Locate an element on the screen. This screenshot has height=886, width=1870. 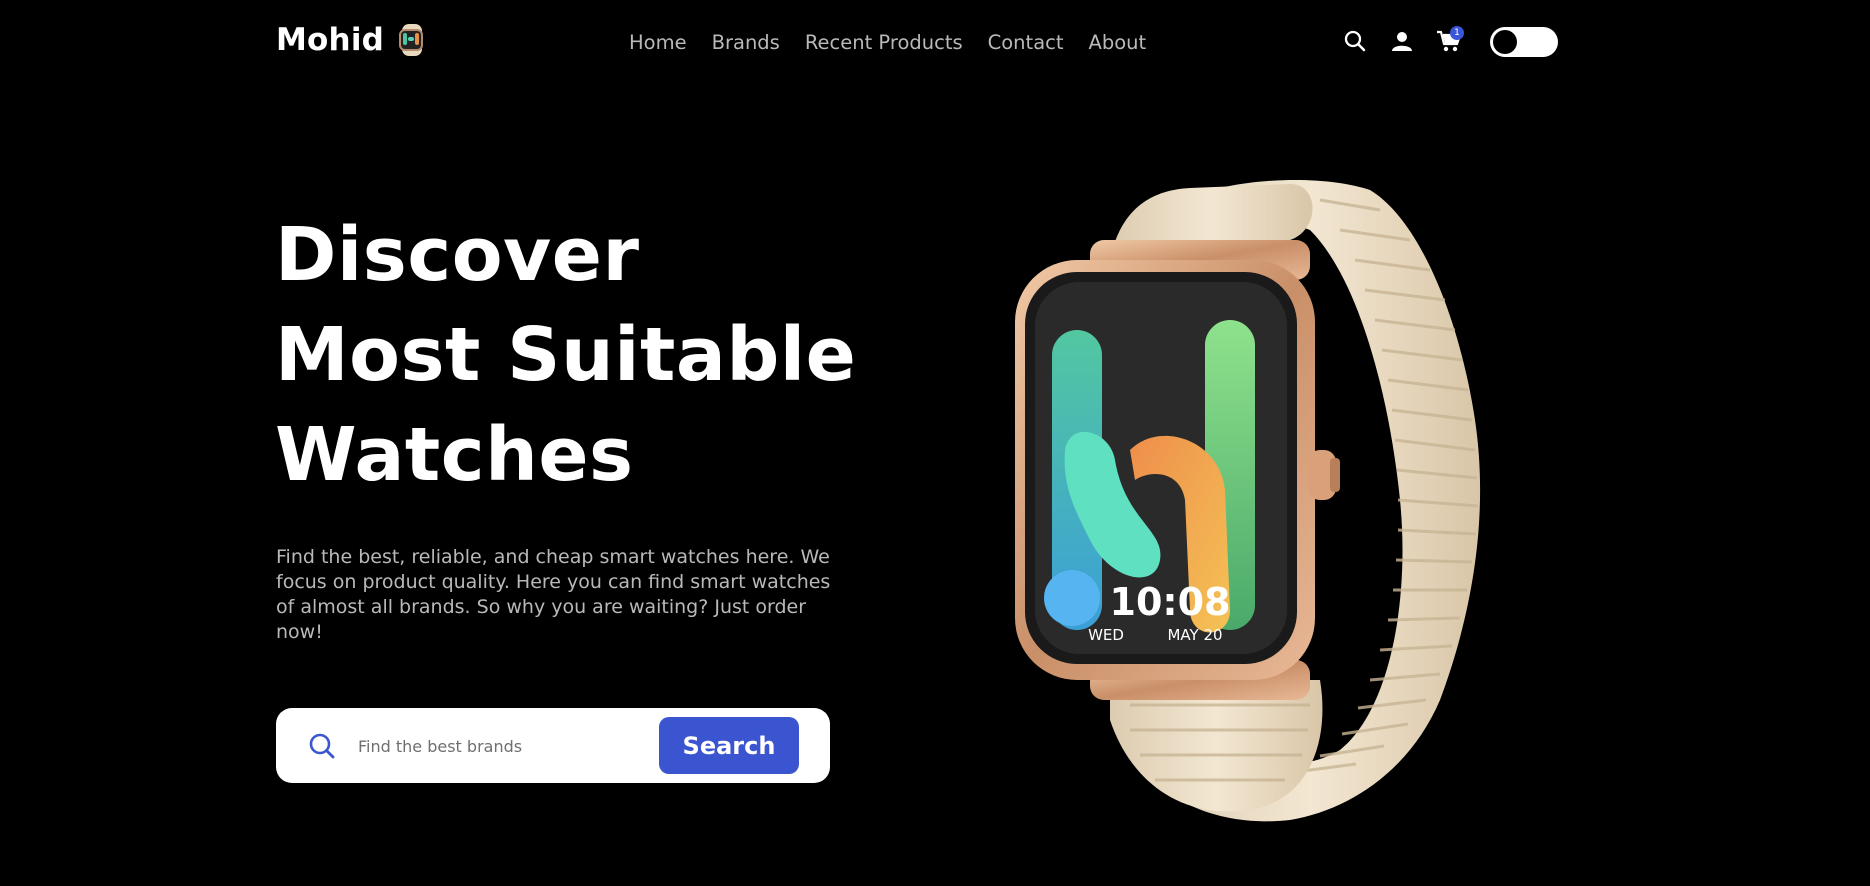
search-icon is located at coordinates (1355, 41).